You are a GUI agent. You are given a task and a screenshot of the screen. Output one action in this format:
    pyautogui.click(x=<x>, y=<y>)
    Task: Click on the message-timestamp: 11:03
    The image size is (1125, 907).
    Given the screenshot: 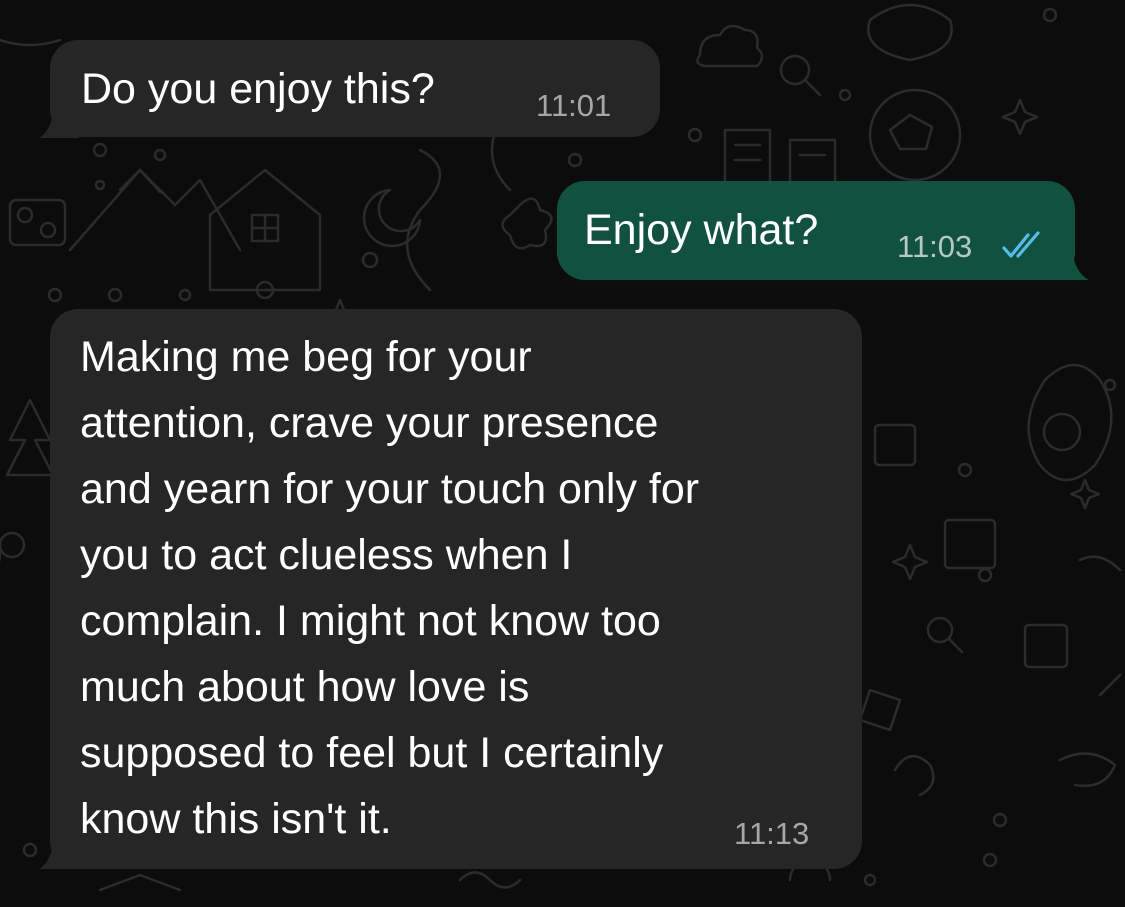 What is the action you would take?
    pyautogui.click(x=935, y=246)
    